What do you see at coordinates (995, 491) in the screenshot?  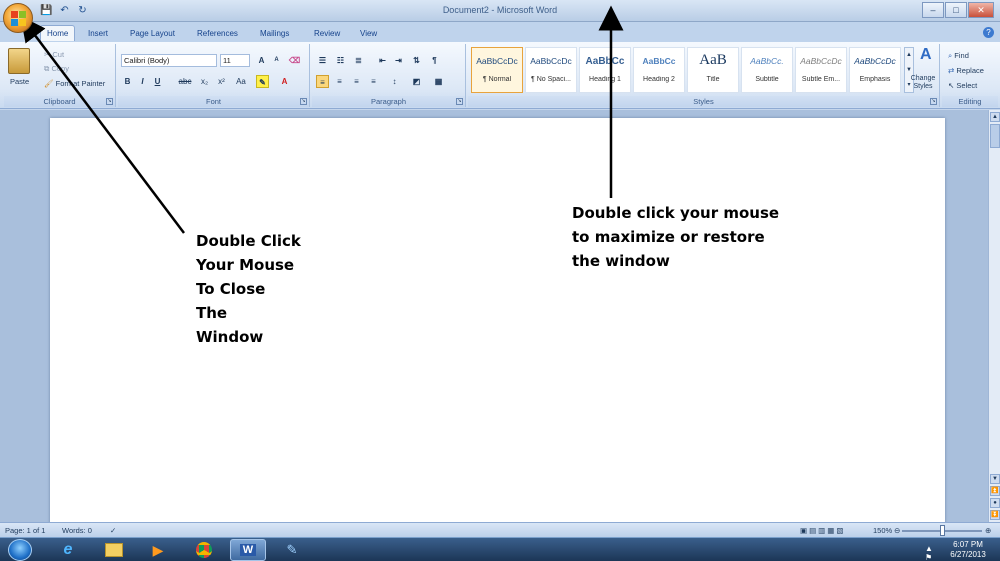 I see `previous-page-icon: ⏫` at bounding box center [995, 491].